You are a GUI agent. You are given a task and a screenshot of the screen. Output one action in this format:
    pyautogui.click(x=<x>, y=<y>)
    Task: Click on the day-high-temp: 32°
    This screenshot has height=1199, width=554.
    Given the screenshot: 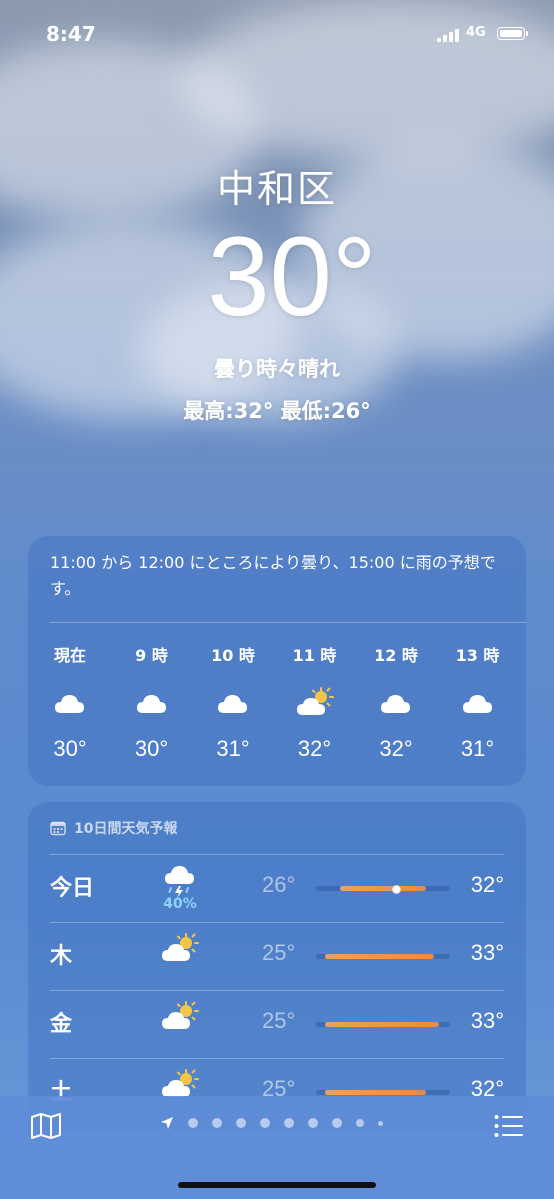 What is the action you would take?
    pyautogui.click(x=487, y=884)
    